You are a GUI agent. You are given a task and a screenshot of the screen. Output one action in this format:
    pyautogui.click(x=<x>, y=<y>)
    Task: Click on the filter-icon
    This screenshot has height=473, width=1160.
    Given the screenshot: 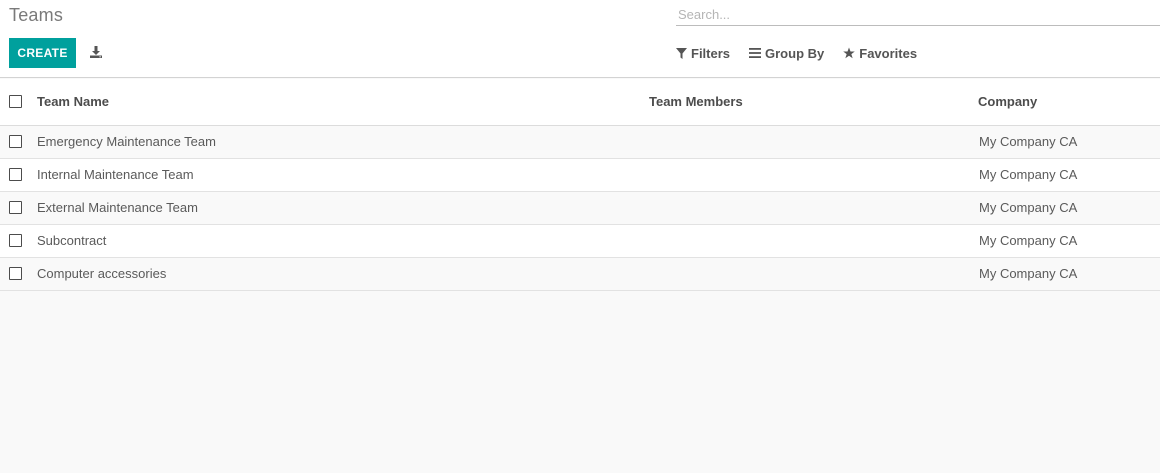 What is the action you would take?
    pyautogui.click(x=681, y=53)
    